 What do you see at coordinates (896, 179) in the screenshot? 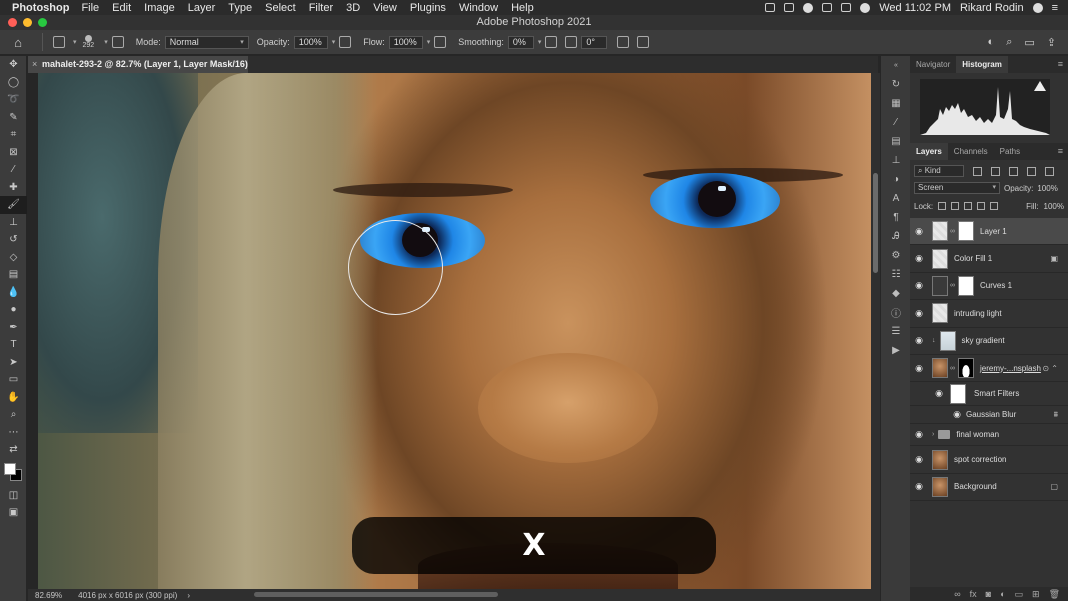
I see `adjustments-panel-icon: ◑` at bounding box center [896, 179].